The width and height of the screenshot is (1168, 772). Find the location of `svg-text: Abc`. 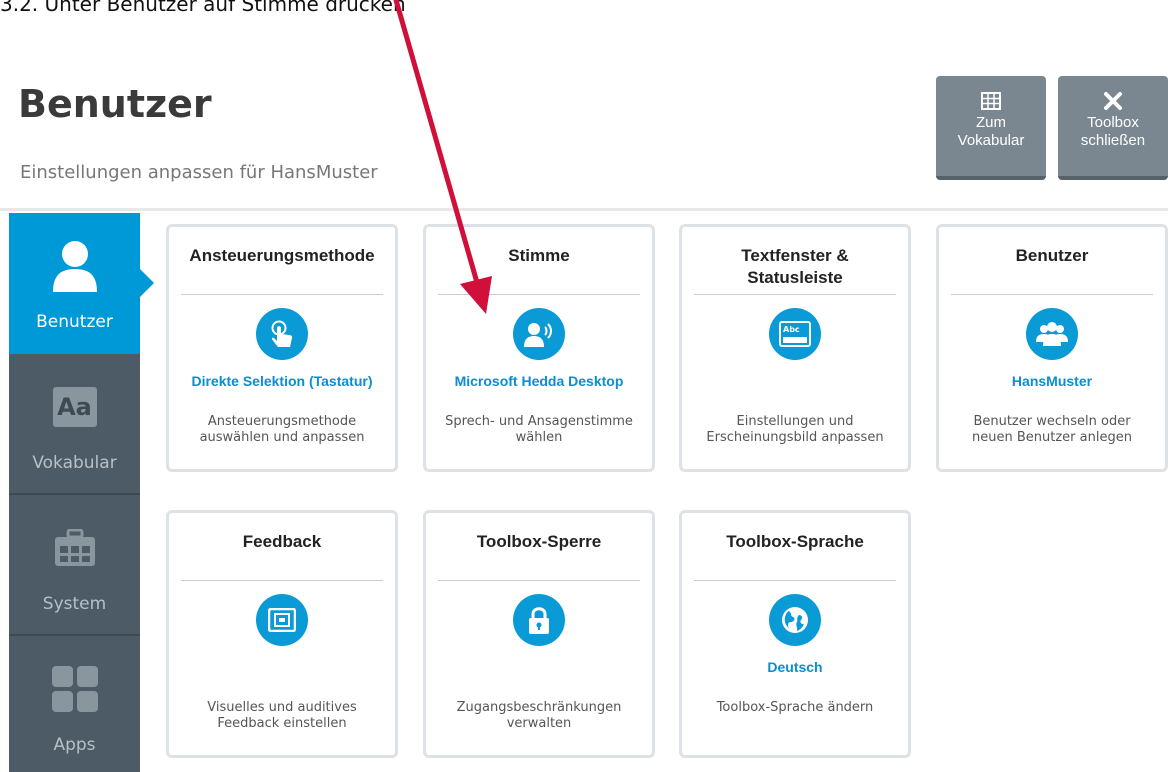

svg-text: Abc is located at coordinates (791, 329).